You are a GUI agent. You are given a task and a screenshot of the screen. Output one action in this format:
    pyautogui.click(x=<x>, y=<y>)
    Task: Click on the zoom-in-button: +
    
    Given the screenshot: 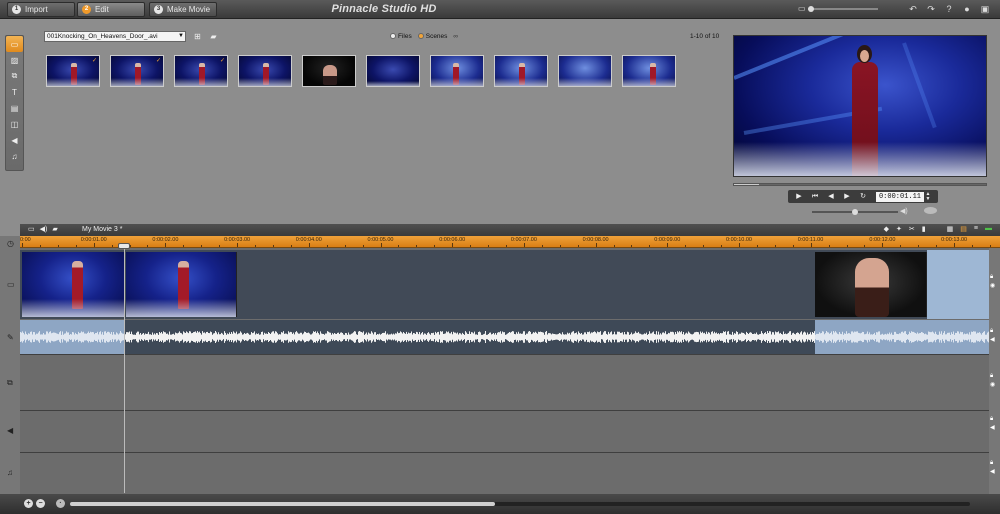 What is the action you would take?
    pyautogui.click(x=28, y=503)
    